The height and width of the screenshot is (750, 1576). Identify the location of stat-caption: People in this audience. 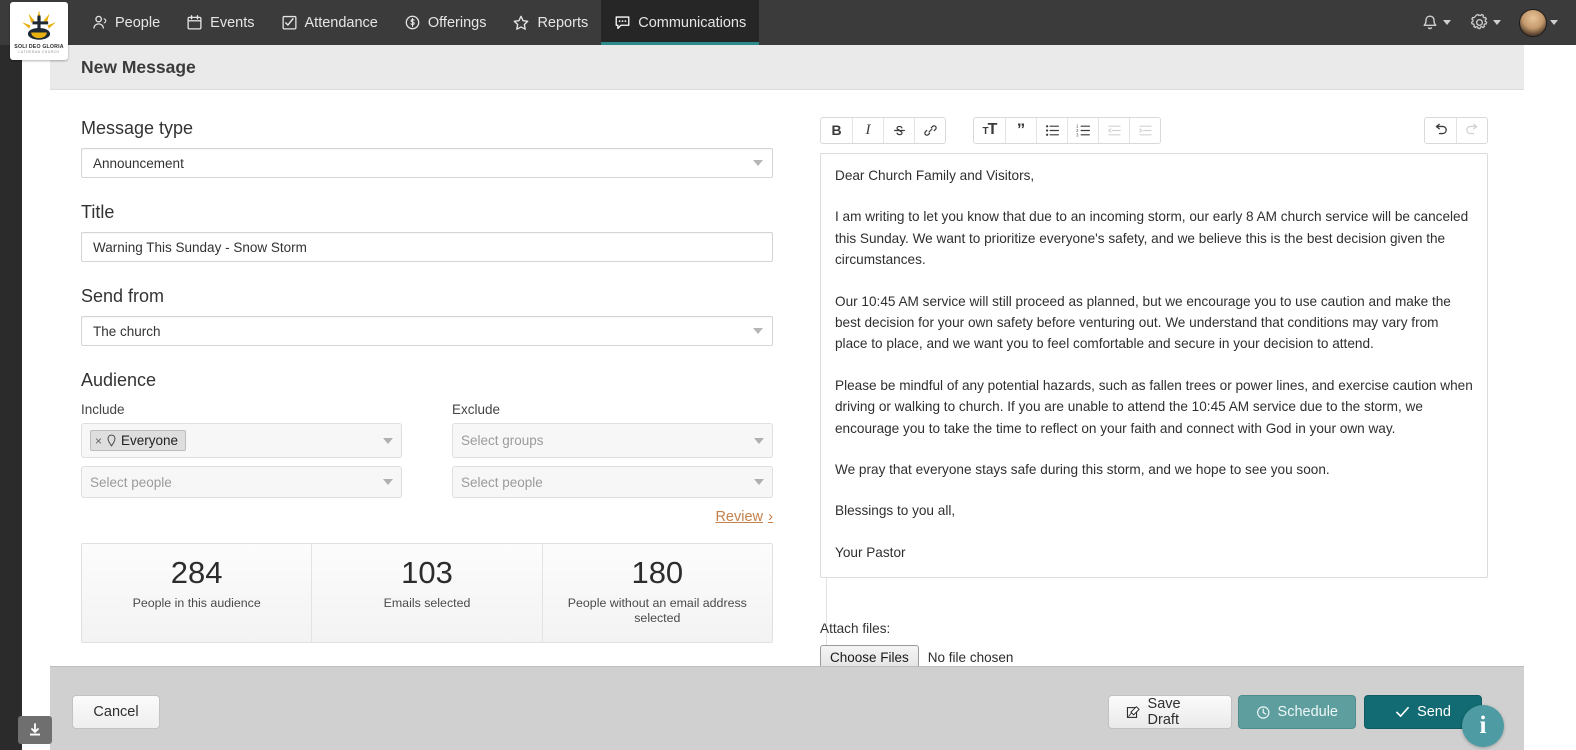
(196, 602).